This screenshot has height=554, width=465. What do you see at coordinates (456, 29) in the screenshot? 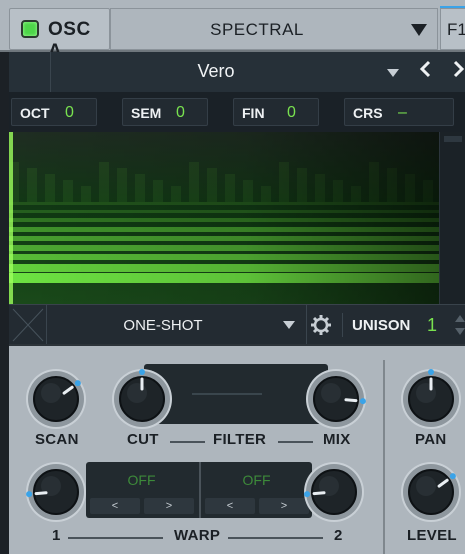
I see `filter-route-label: F1` at bounding box center [456, 29].